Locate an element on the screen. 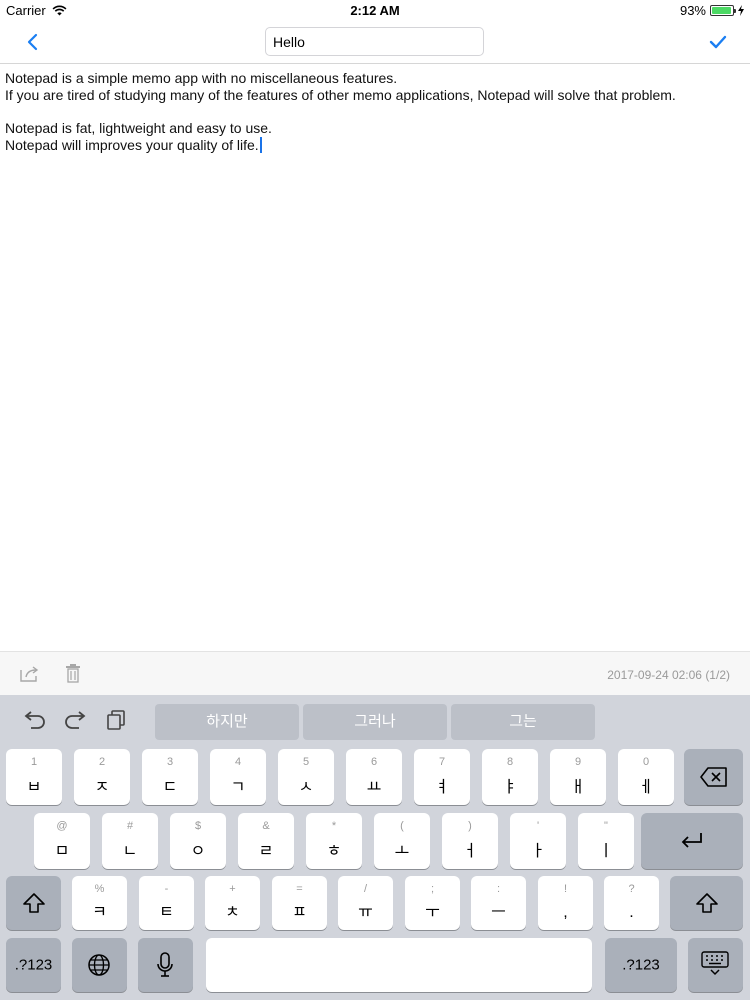 The width and height of the screenshot is (750, 1000). status-bar: Carrier 2:12 AM 93% is located at coordinates (375, 11).